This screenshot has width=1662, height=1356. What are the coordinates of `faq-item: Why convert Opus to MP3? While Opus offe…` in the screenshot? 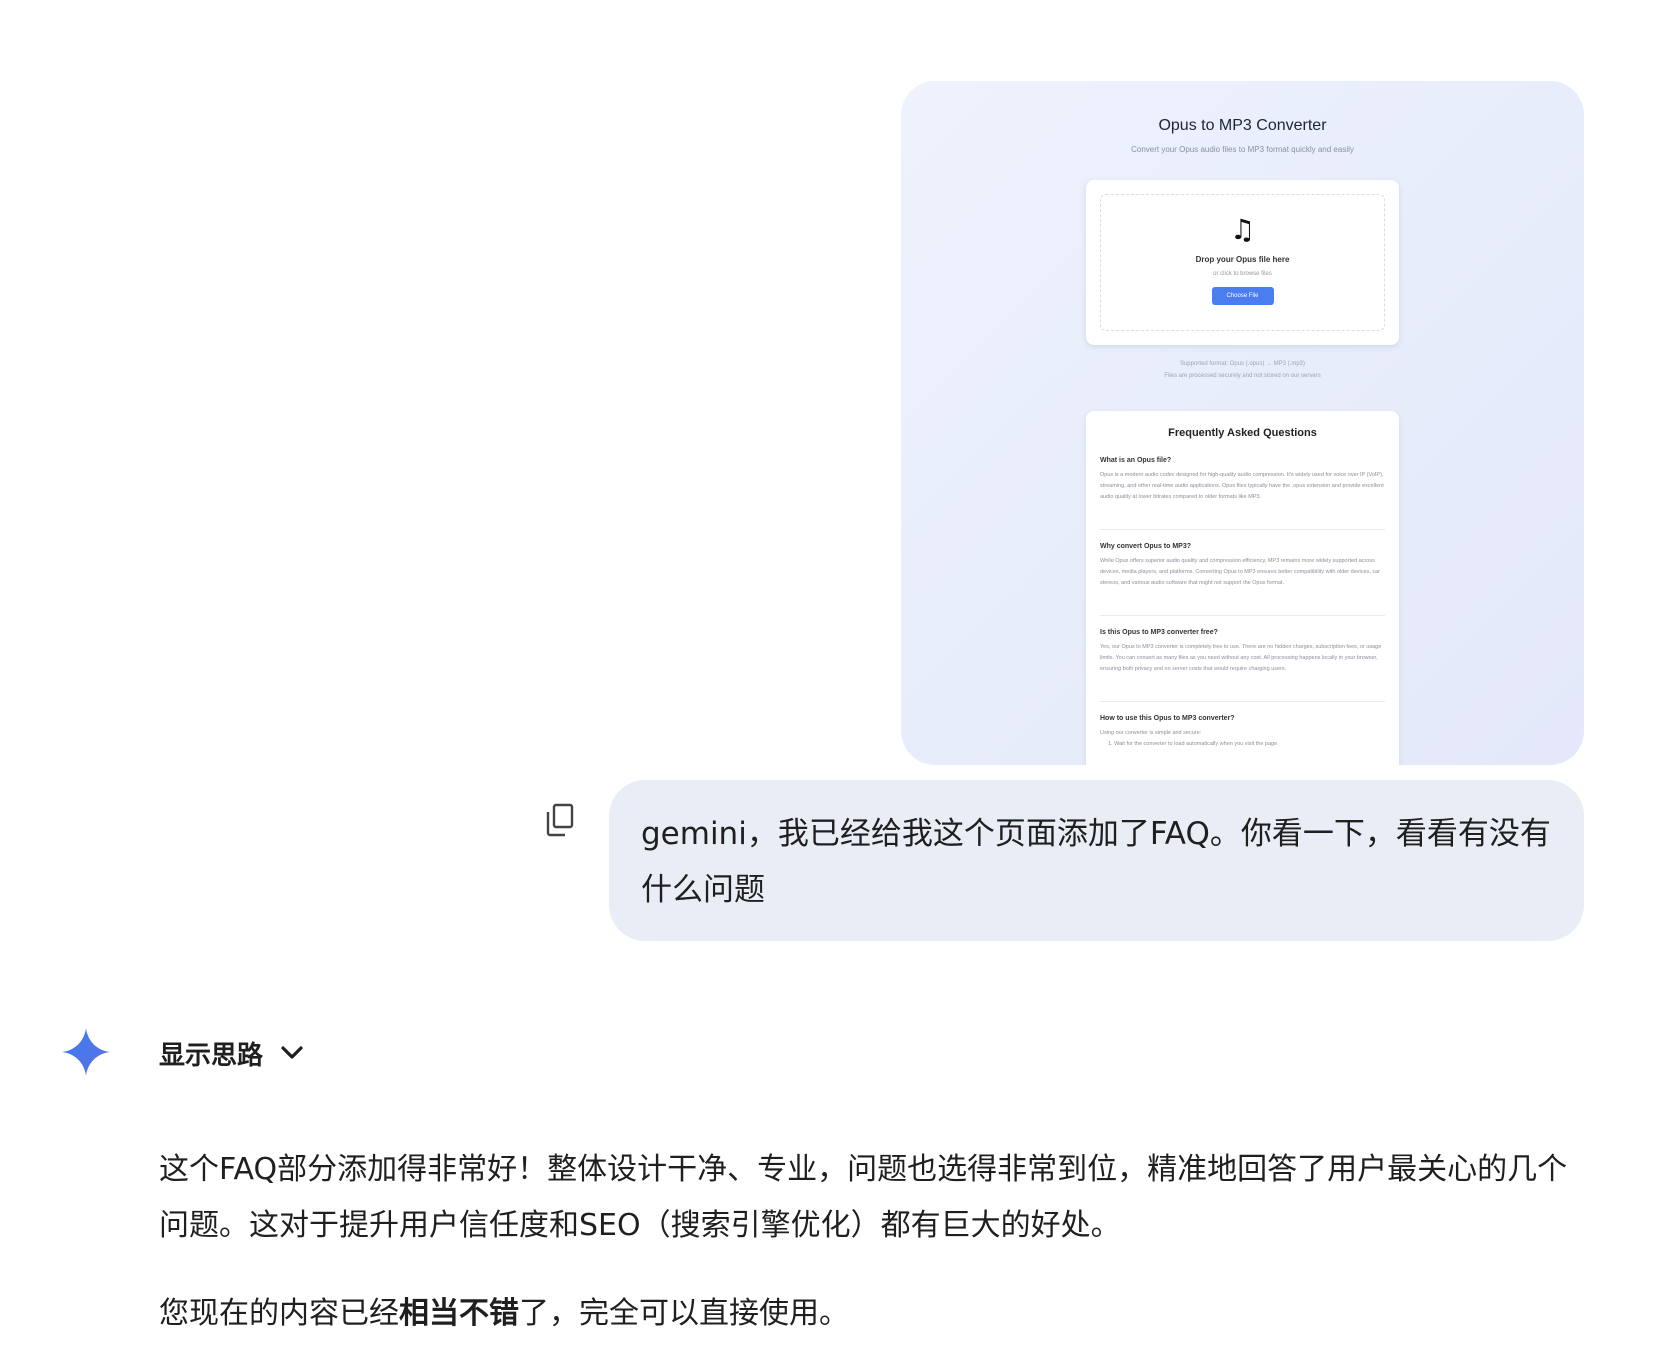 It's located at (1242, 566).